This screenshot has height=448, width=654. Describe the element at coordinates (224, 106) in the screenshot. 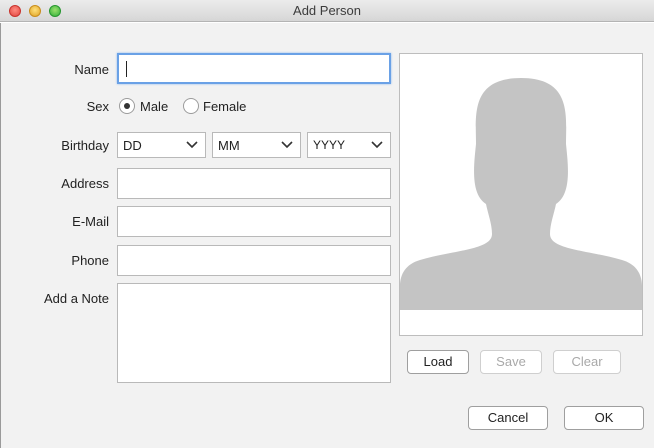

I see `sex-female-label: Female` at that location.